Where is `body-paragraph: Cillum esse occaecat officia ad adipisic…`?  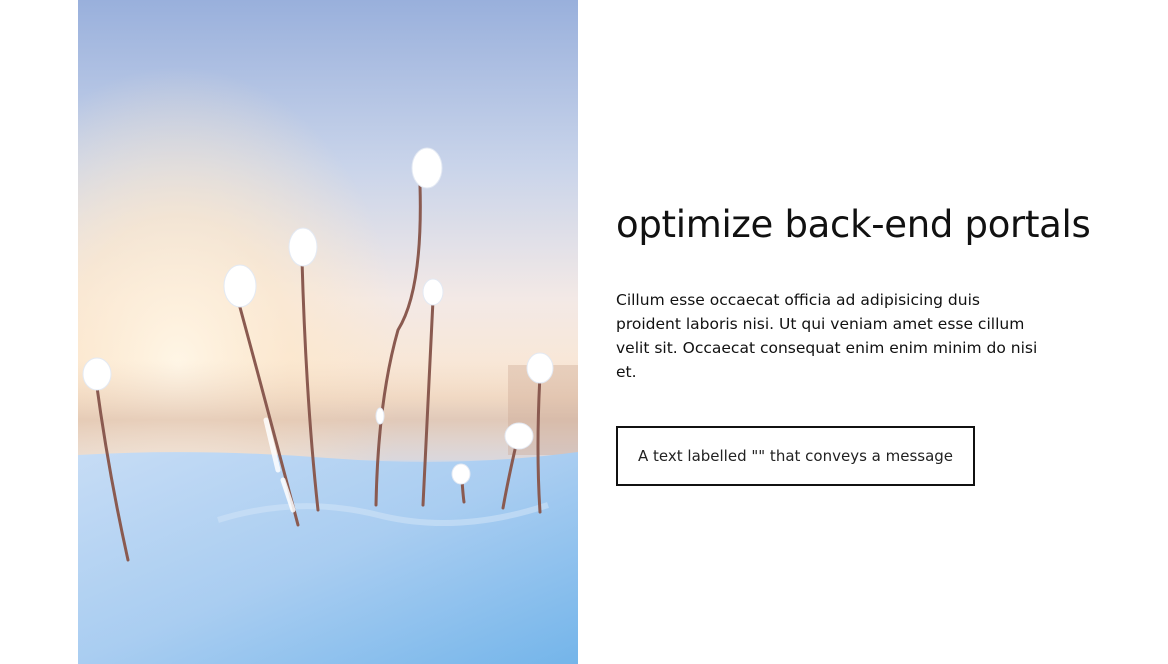
body-paragraph: Cillum esse occaecat officia ad adipisic… is located at coordinates (827, 336).